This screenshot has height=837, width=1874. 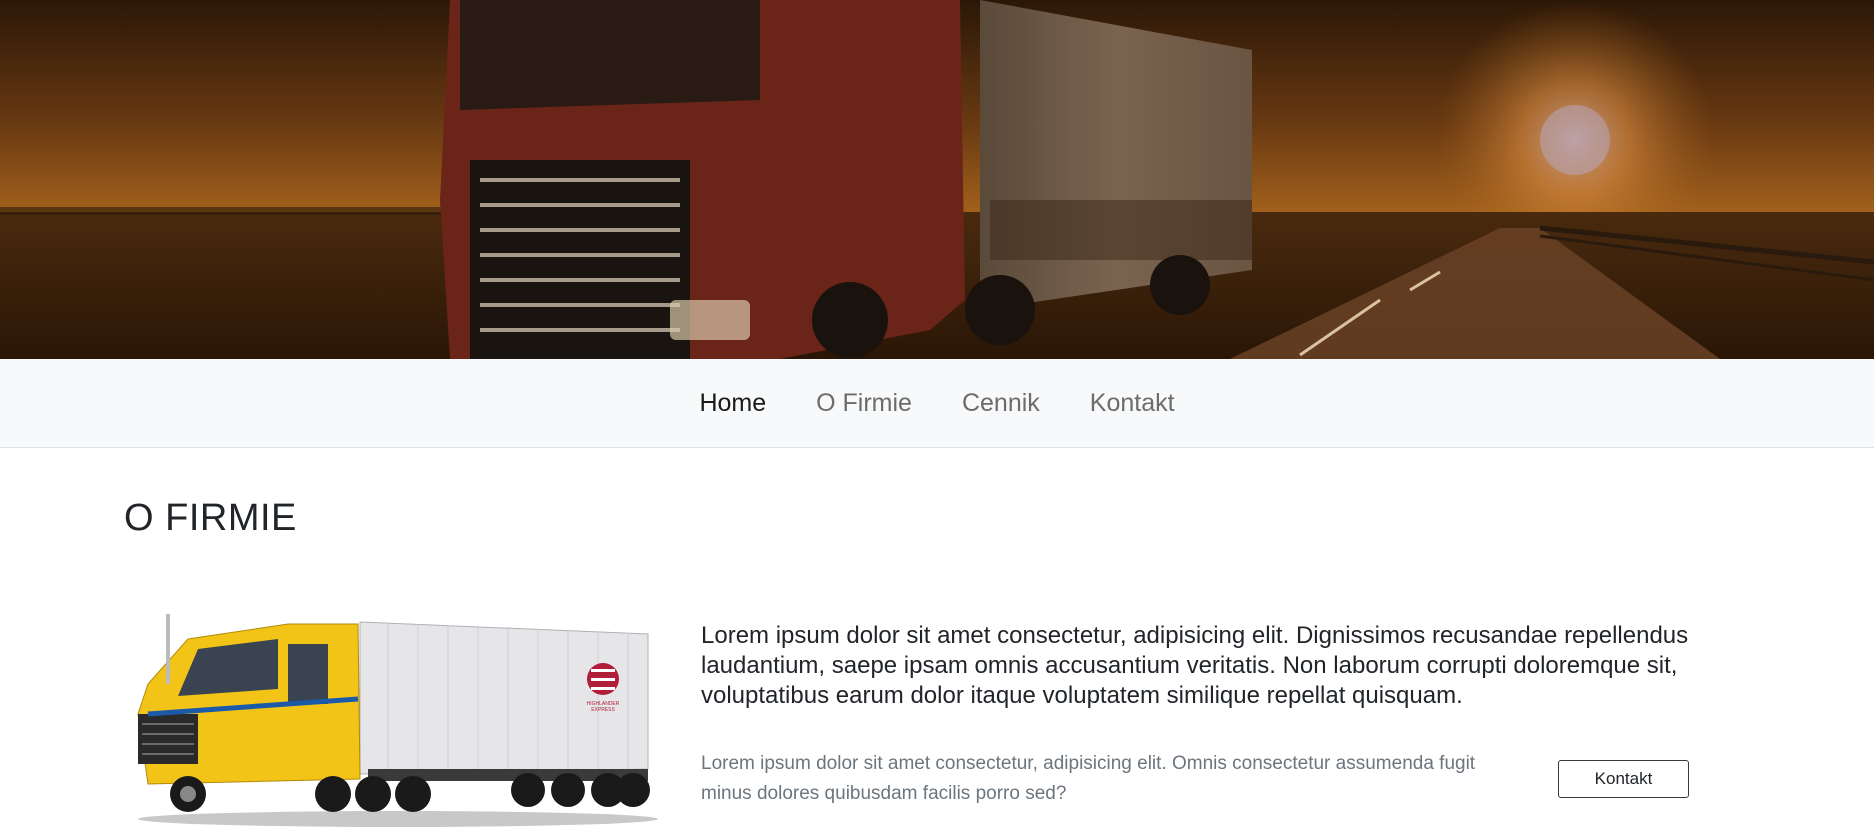 What do you see at coordinates (603, 710) in the screenshot?
I see `truck-logo-line-2: EXPRESS` at bounding box center [603, 710].